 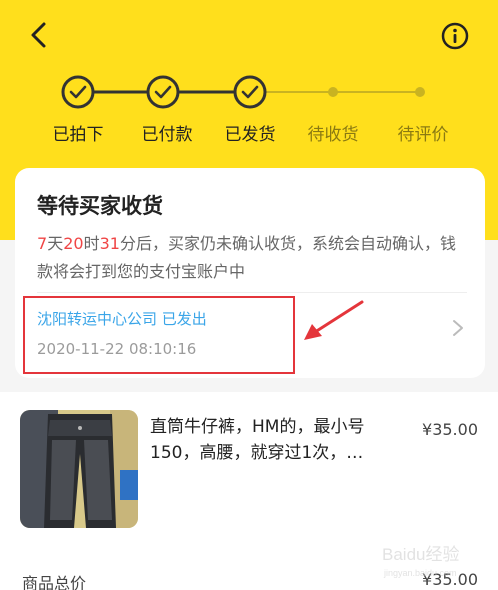 What do you see at coordinates (39, 35) in the screenshot?
I see `back-arrow-icon` at bounding box center [39, 35].